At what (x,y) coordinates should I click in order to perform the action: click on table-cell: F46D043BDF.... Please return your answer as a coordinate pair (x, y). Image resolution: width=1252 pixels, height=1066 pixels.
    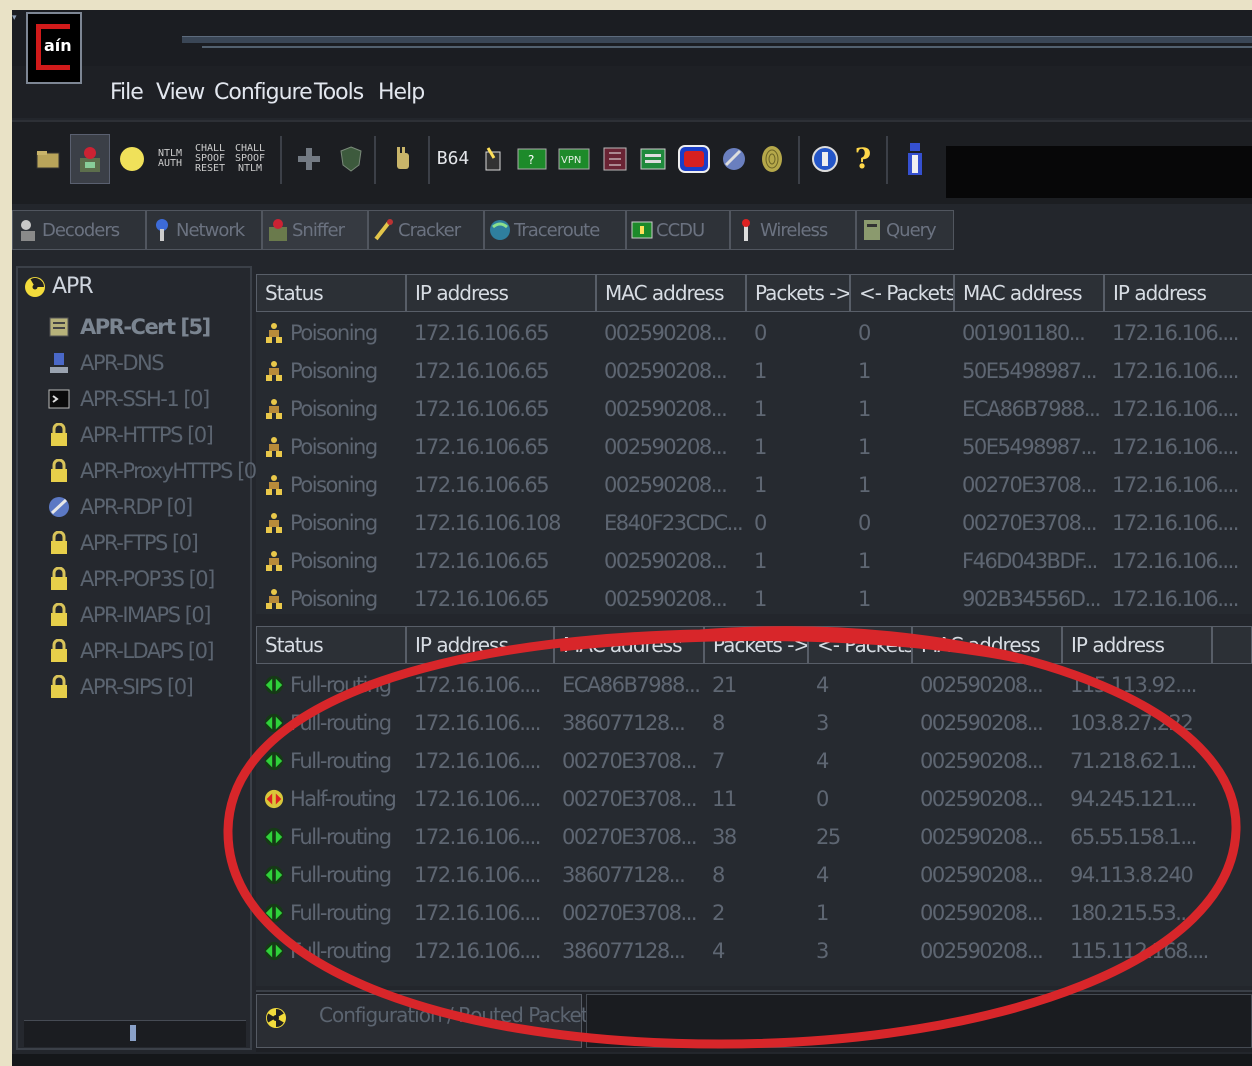
    Looking at the image, I should click on (1030, 561).